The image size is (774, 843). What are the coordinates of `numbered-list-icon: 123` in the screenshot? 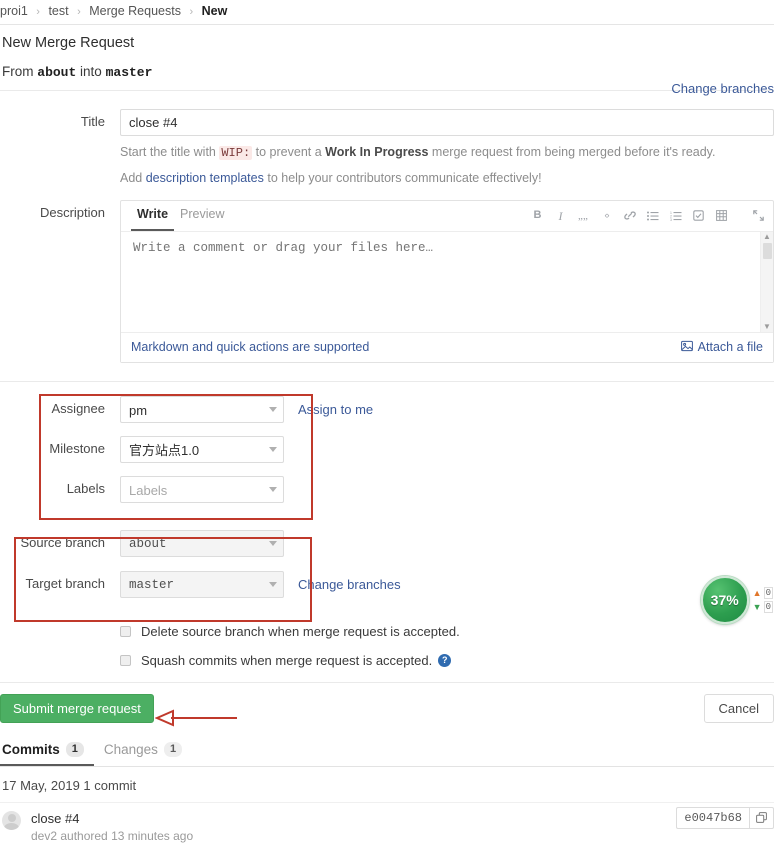 It's located at (675, 215).